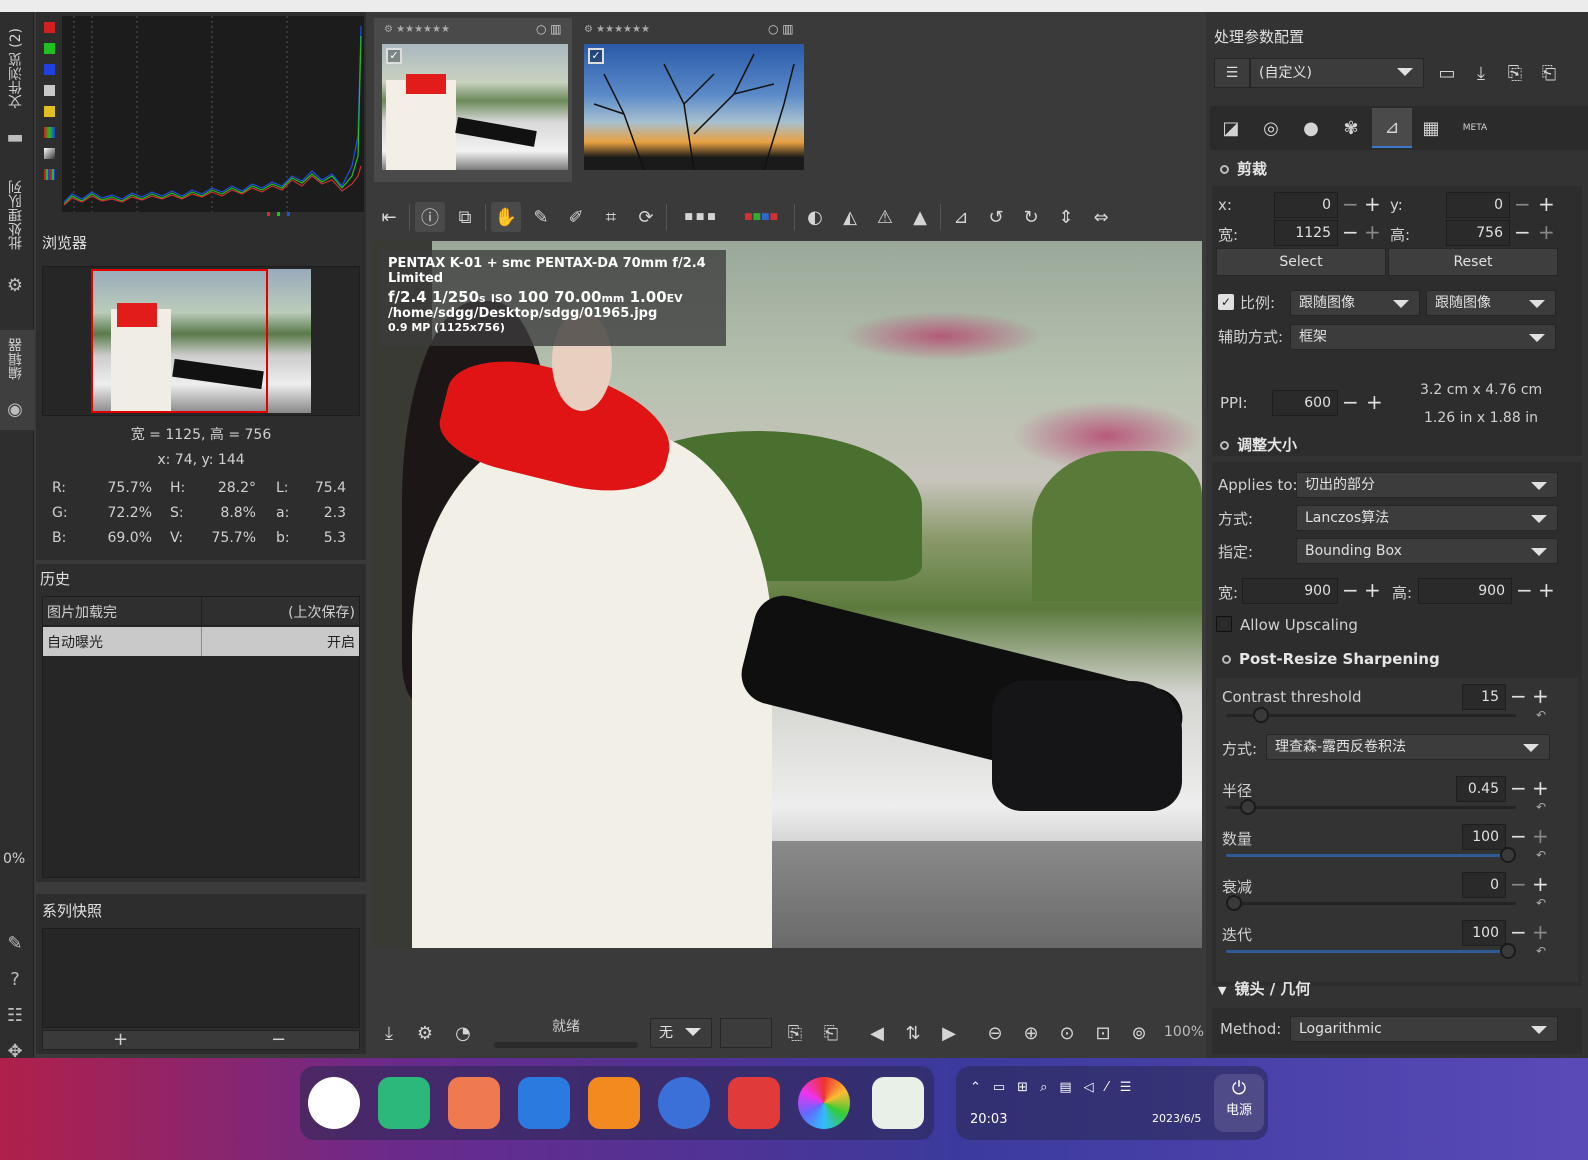  I want to click on straighten-icon: ⟳, so click(646, 217).